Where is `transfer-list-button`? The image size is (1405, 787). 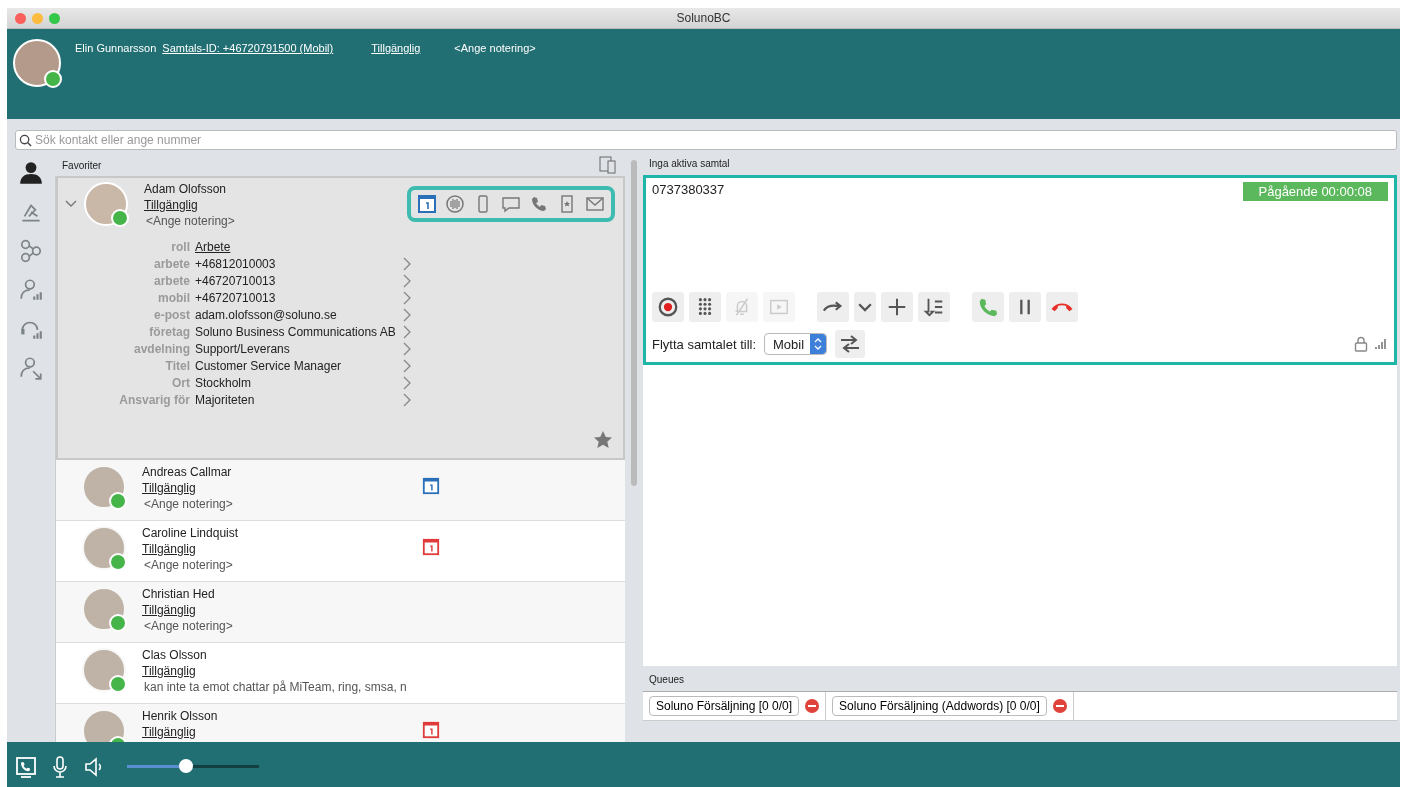
transfer-list-button is located at coordinates (934, 307).